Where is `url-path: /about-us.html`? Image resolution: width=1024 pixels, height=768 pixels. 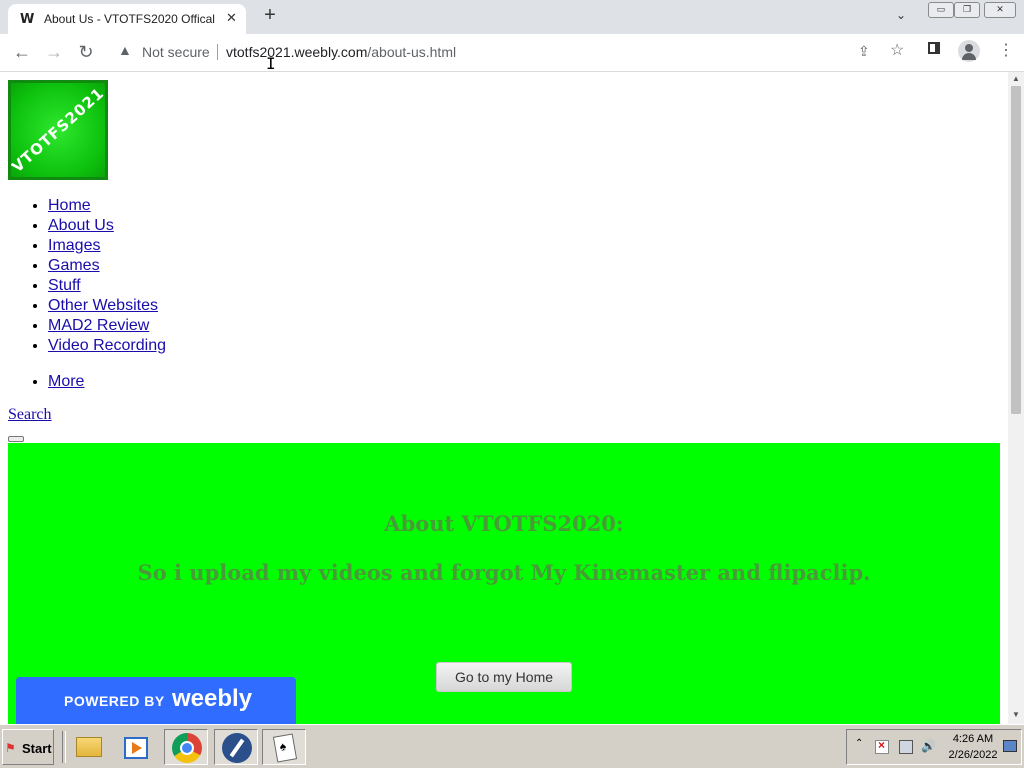 url-path: /about-us.html is located at coordinates (412, 52).